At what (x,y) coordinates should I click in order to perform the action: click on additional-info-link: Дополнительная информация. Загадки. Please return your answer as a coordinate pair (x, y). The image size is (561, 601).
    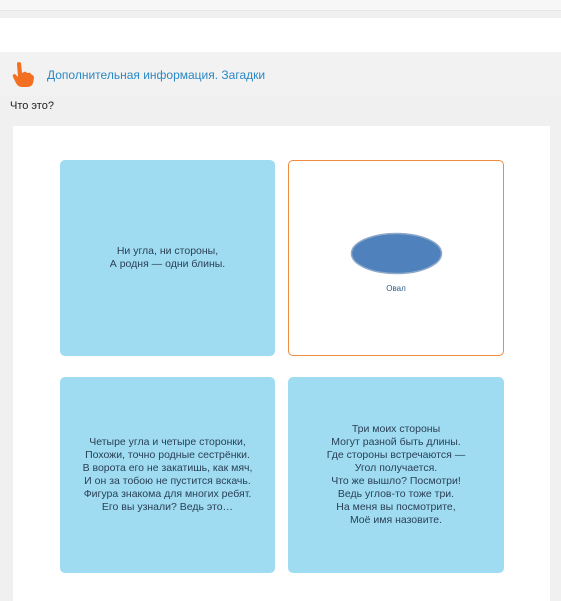
    Looking at the image, I should click on (156, 75).